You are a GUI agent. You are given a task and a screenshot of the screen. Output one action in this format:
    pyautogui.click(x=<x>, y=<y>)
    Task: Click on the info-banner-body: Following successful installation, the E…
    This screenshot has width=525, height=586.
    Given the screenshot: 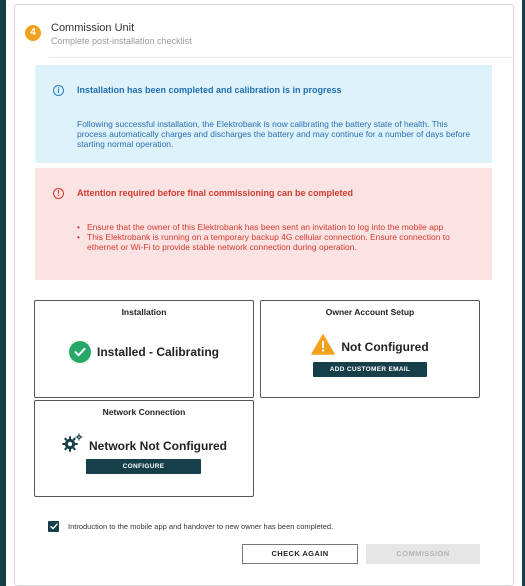 What is the action you would take?
    pyautogui.click(x=274, y=134)
    